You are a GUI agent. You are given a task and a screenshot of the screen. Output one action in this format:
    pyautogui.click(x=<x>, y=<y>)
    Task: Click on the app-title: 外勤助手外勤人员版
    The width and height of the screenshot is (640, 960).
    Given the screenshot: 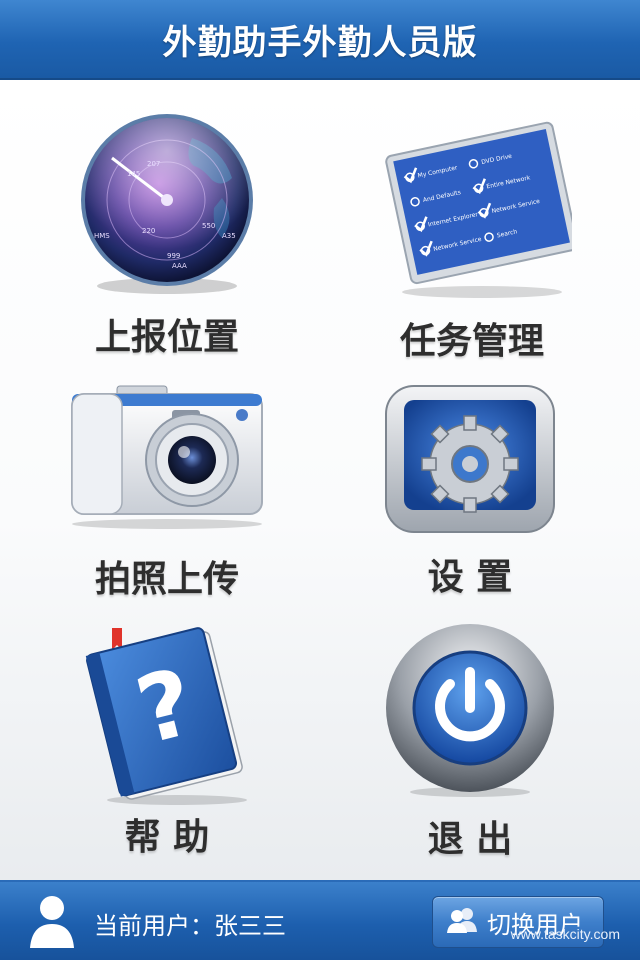 What is the action you would take?
    pyautogui.click(x=320, y=42)
    